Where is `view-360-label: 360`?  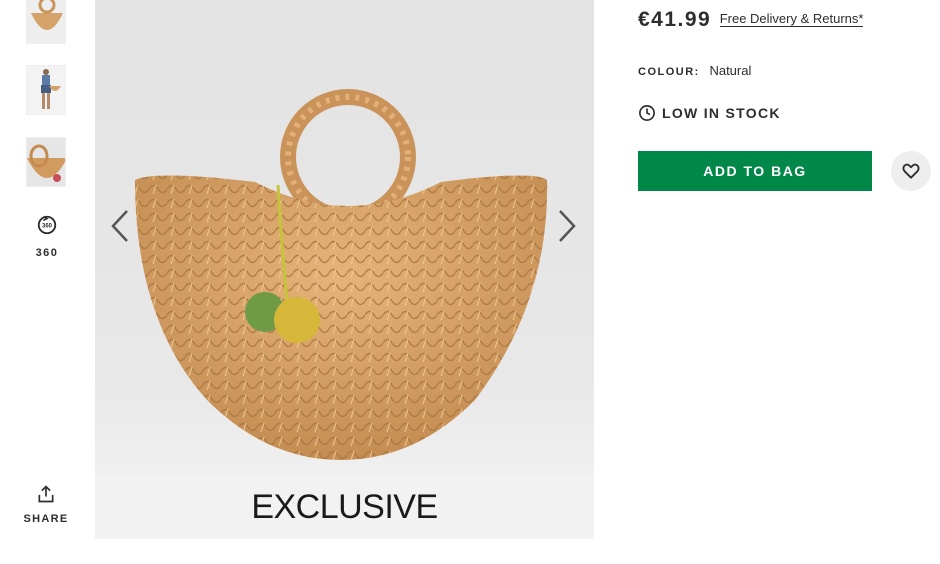
view-360-label: 360 is located at coordinates (47, 253).